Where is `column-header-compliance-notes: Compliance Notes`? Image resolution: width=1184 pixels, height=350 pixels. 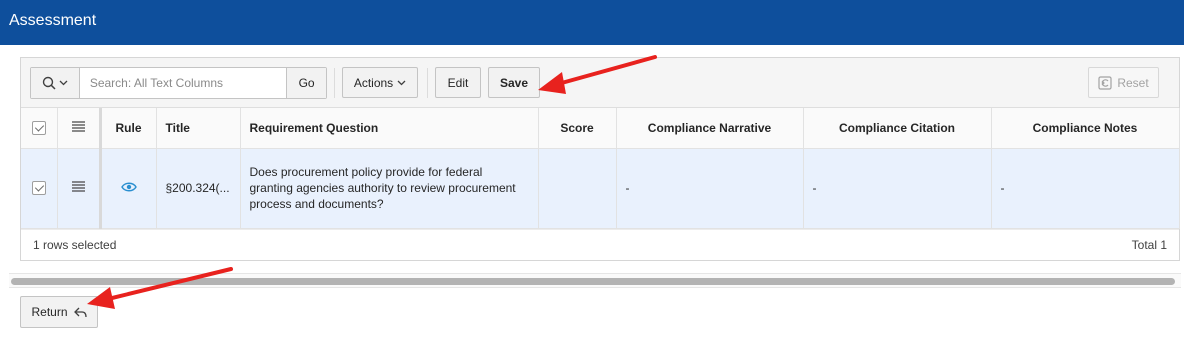
column-header-compliance-notes: Compliance Notes is located at coordinates (1085, 128).